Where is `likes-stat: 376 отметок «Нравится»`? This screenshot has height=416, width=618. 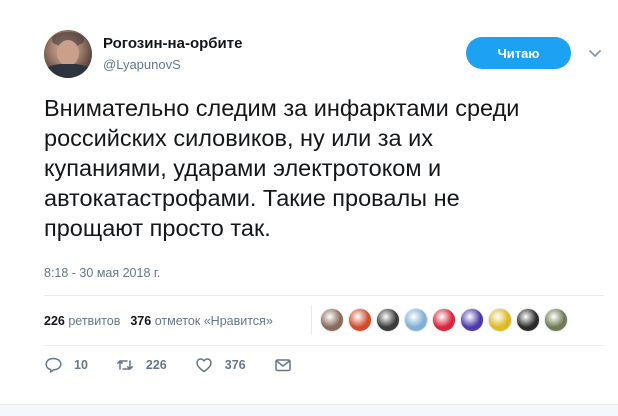 likes-stat: 376 отметок «Нравится» is located at coordinates (201, 321).